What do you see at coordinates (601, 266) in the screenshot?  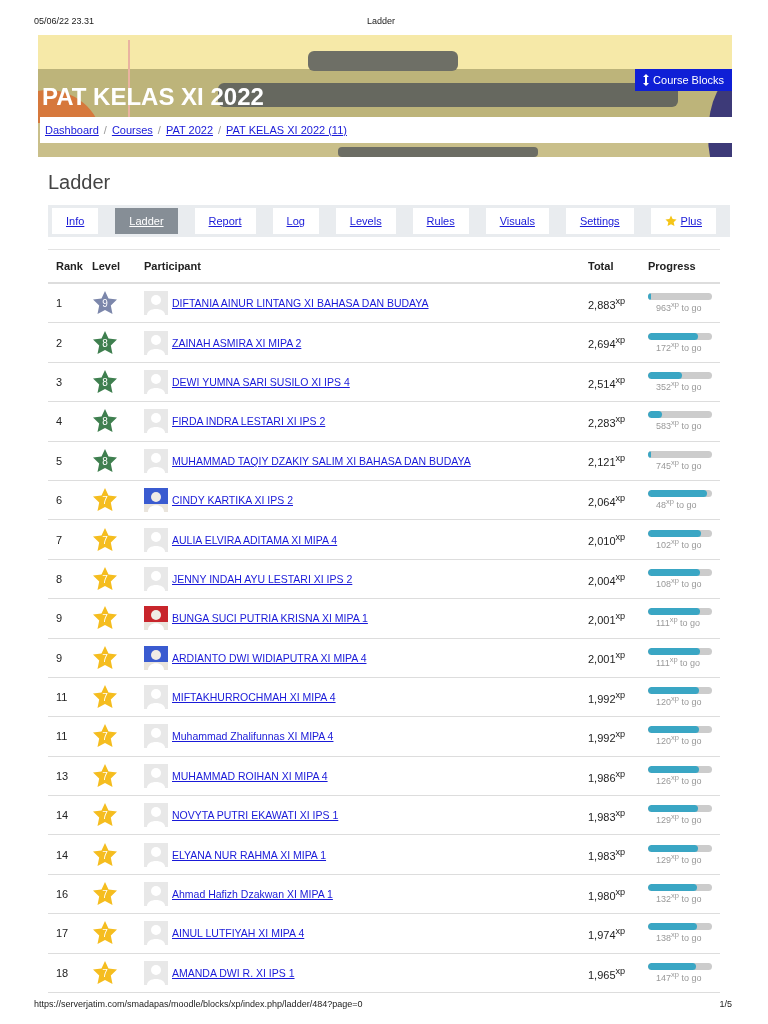 I see `column-header: Total` at bounding box center [601, 266].